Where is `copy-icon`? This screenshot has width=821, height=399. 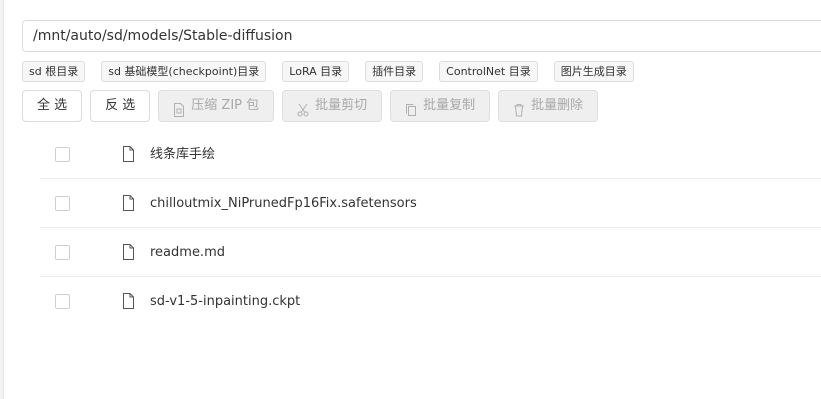 copy-icon is located at coordinates (411, 107).